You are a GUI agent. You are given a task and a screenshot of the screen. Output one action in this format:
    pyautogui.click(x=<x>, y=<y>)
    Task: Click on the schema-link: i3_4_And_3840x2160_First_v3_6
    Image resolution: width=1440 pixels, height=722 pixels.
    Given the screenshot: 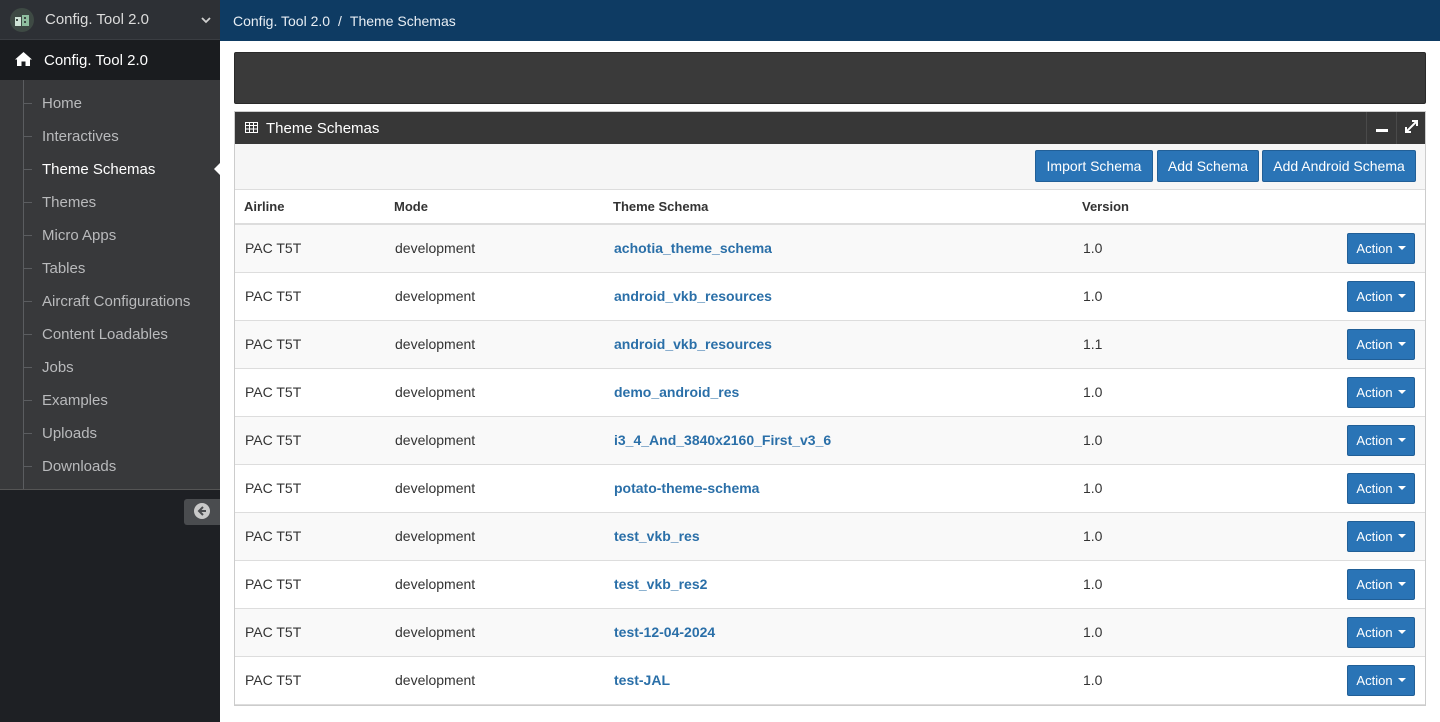 What is the action you would take?
    pyautogui.click(x=722, y=440)
    